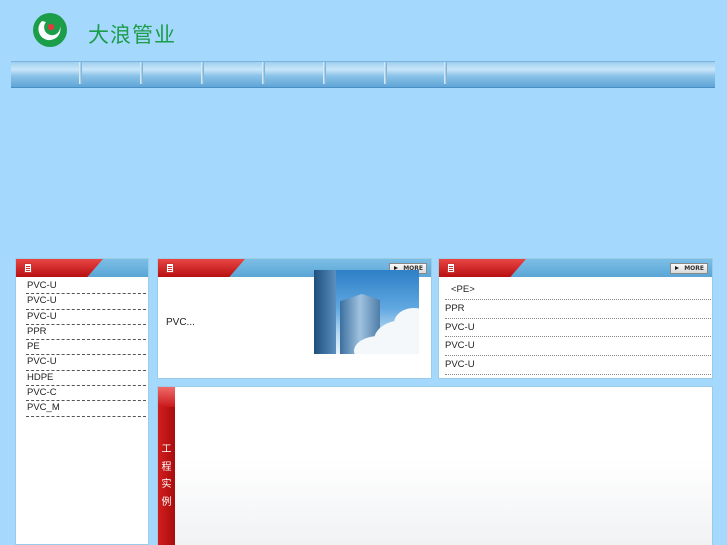 The image size is (727, 545). I want to click on list-item: <PE>, so click(578, 290).